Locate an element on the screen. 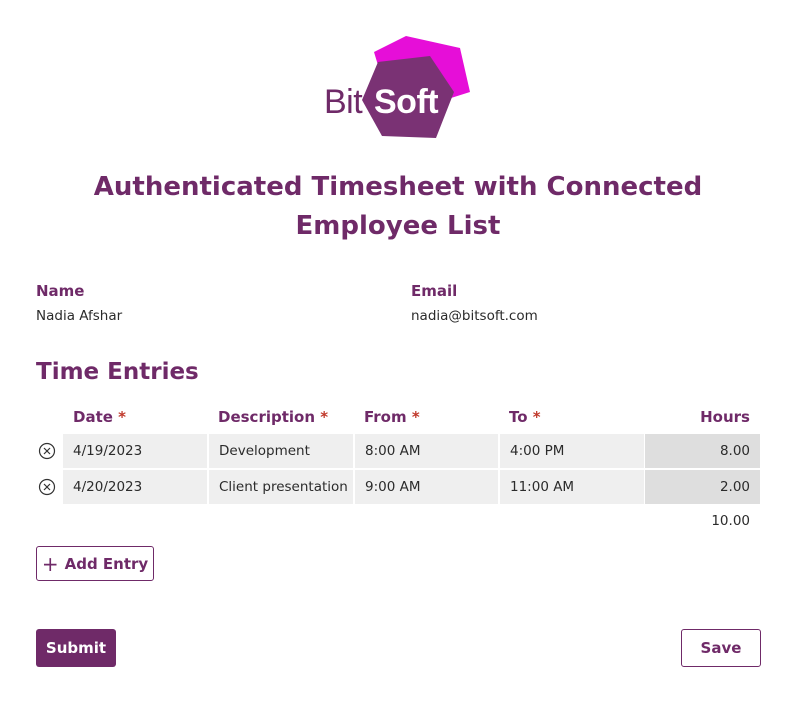 The height and width of the screenshot is (705, 796). from-cell: 8:00 AM is located at coordinates (426, 451).